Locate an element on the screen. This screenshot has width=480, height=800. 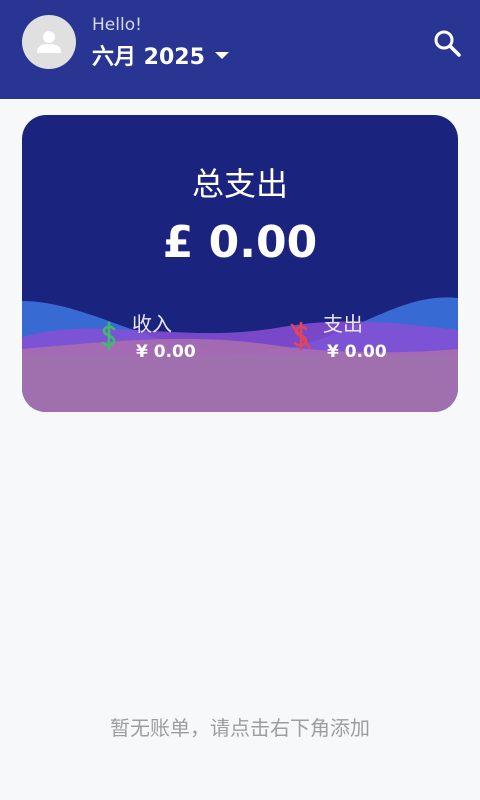
month-label: 六月 2025 is located at coordinates (148, 57).